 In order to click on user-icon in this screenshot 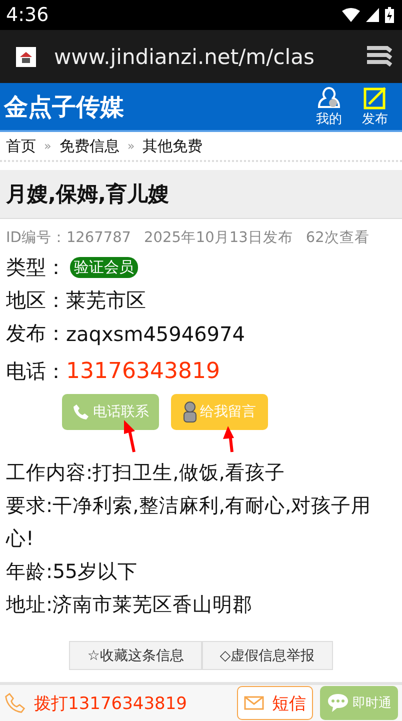, I will do `click(329, 98)`.